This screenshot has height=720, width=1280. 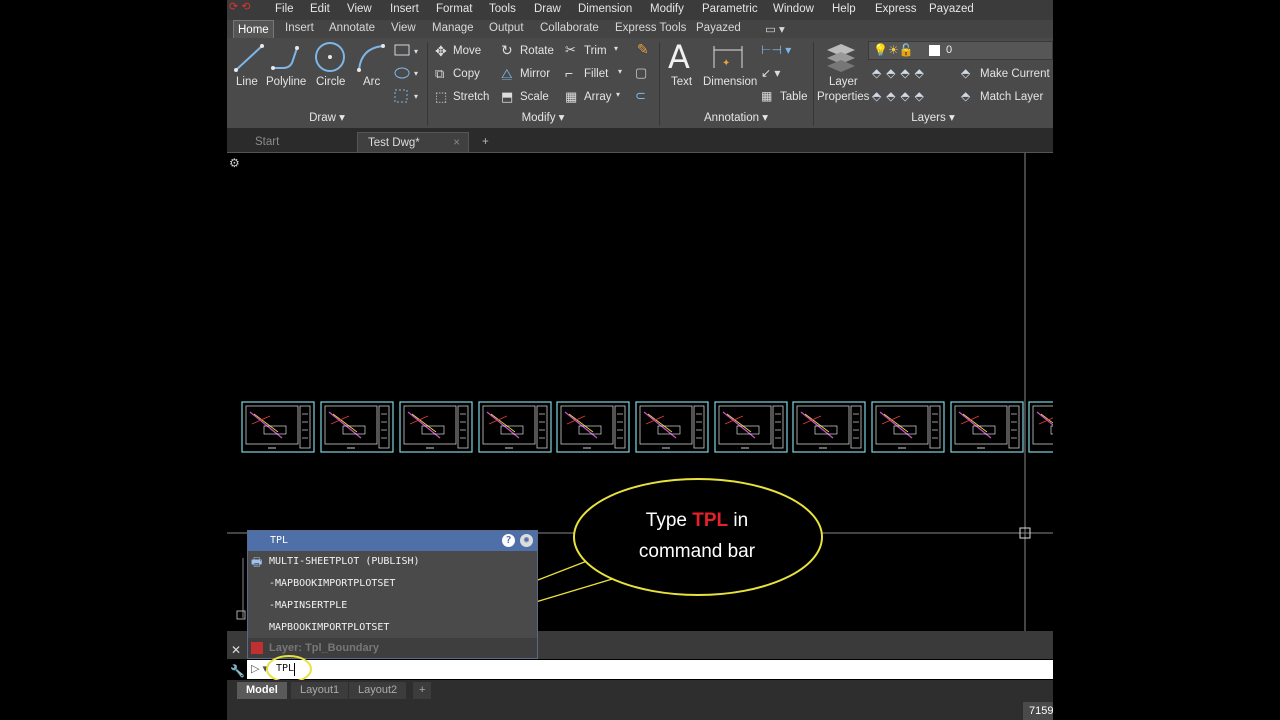 I want to click on menu-tools: Tools, so click(x=502, y=9).